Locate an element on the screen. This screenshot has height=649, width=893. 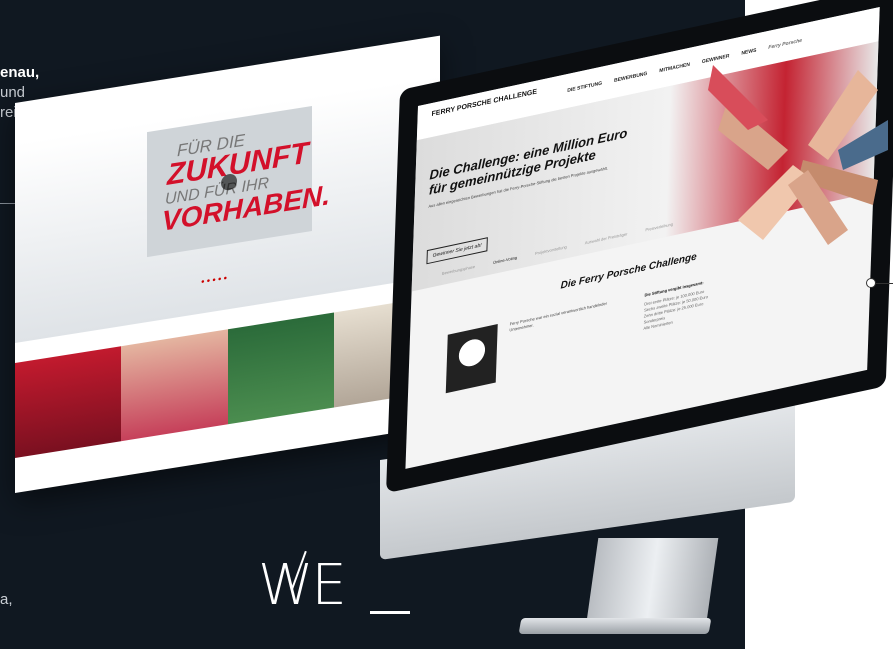
intro-bold: enau, is located at coordinates (20, 72).